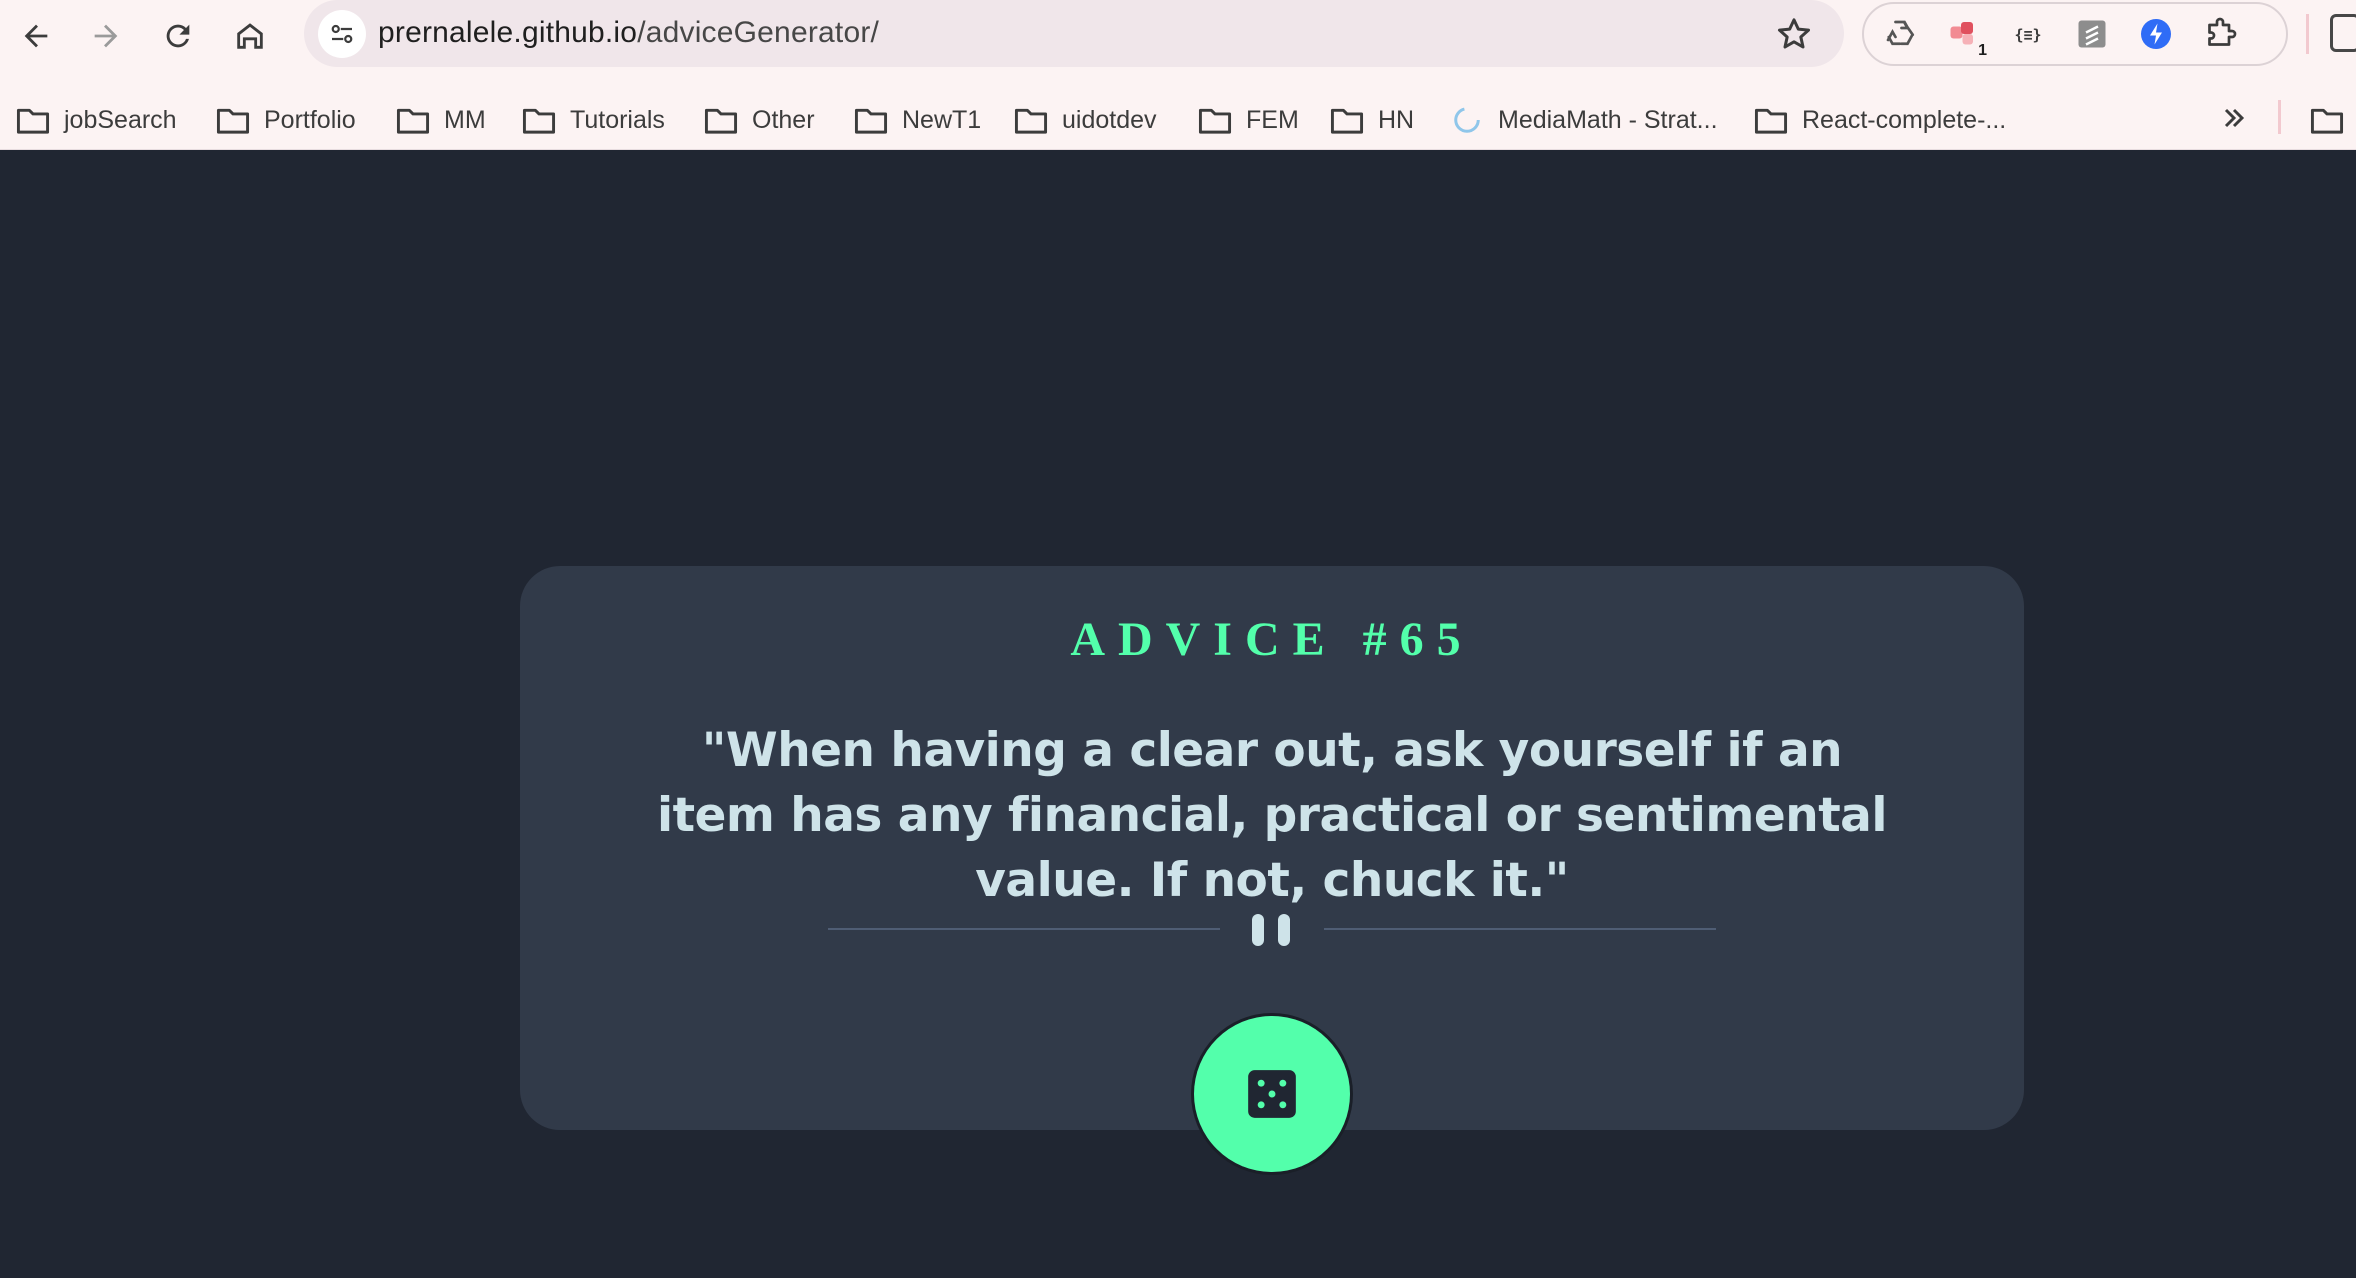  Describe the element at coordinates (1520, 929) in the screenshot. I see `divider-right` at that location.